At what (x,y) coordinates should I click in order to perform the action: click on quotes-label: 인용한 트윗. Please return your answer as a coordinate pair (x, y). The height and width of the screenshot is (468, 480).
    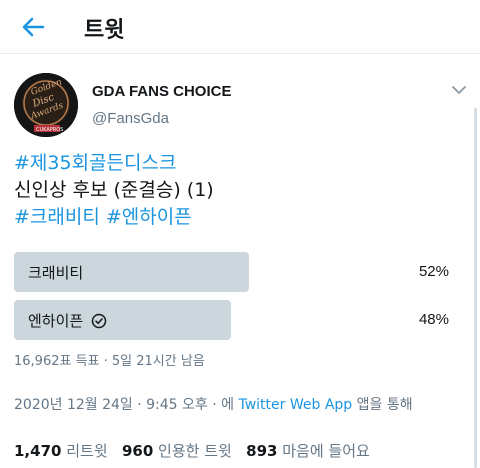
    Looking at the image, I should click on (195, 451).